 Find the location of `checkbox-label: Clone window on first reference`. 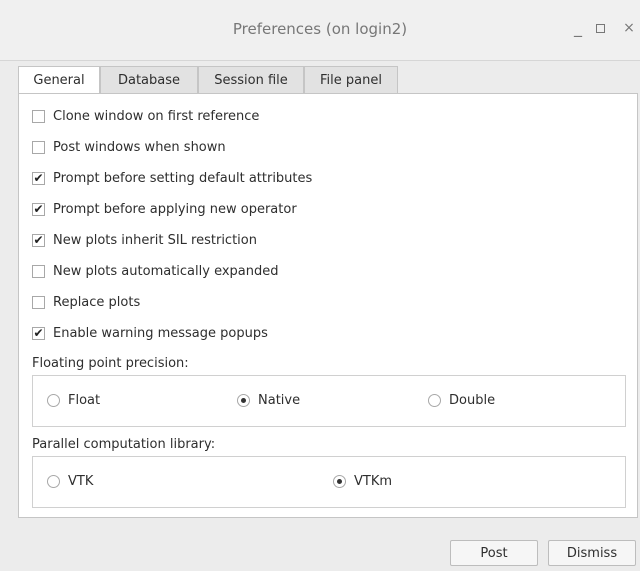

checkbox-label: Clone window on first reference is located at coordinates (156, 116).